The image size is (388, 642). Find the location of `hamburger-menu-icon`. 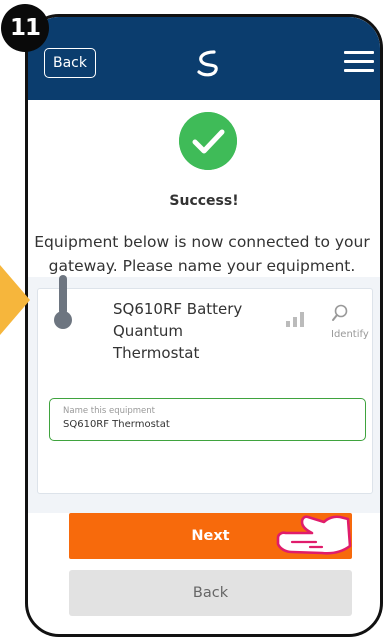

hamburger-menu-icon is located at coordinates (359, 63).